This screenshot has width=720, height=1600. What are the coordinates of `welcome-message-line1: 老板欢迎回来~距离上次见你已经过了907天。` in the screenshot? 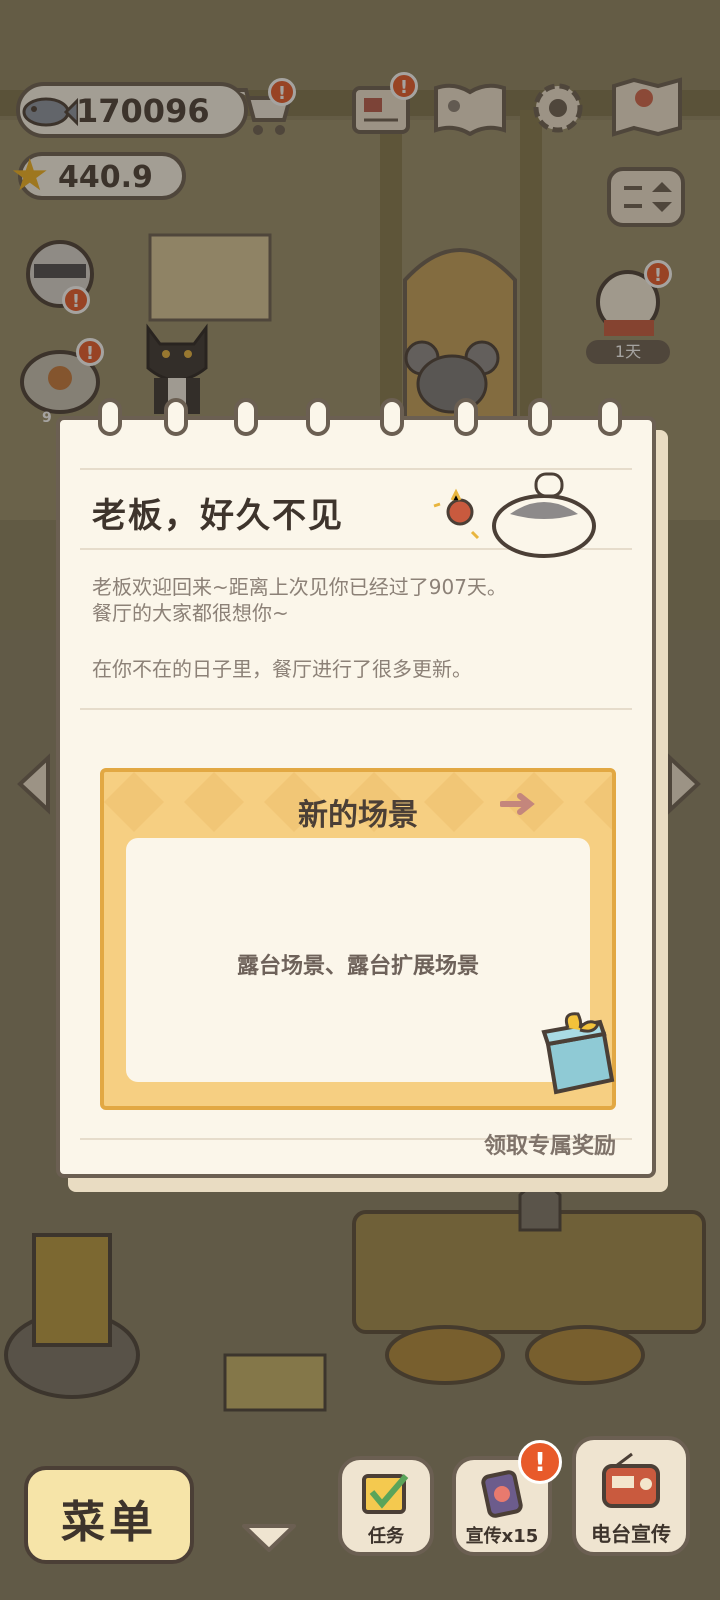 It's located at (299, 587).